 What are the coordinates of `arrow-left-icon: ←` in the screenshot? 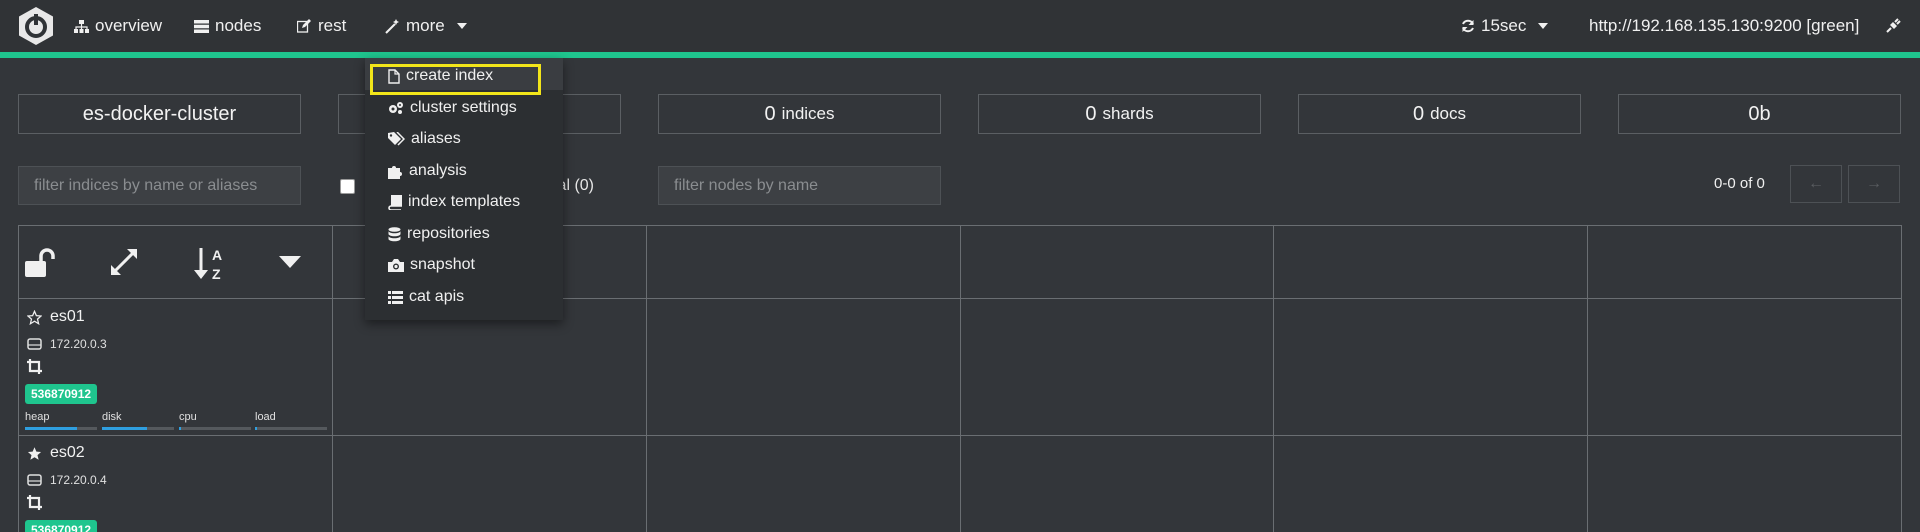 It's located at (1816, 183).